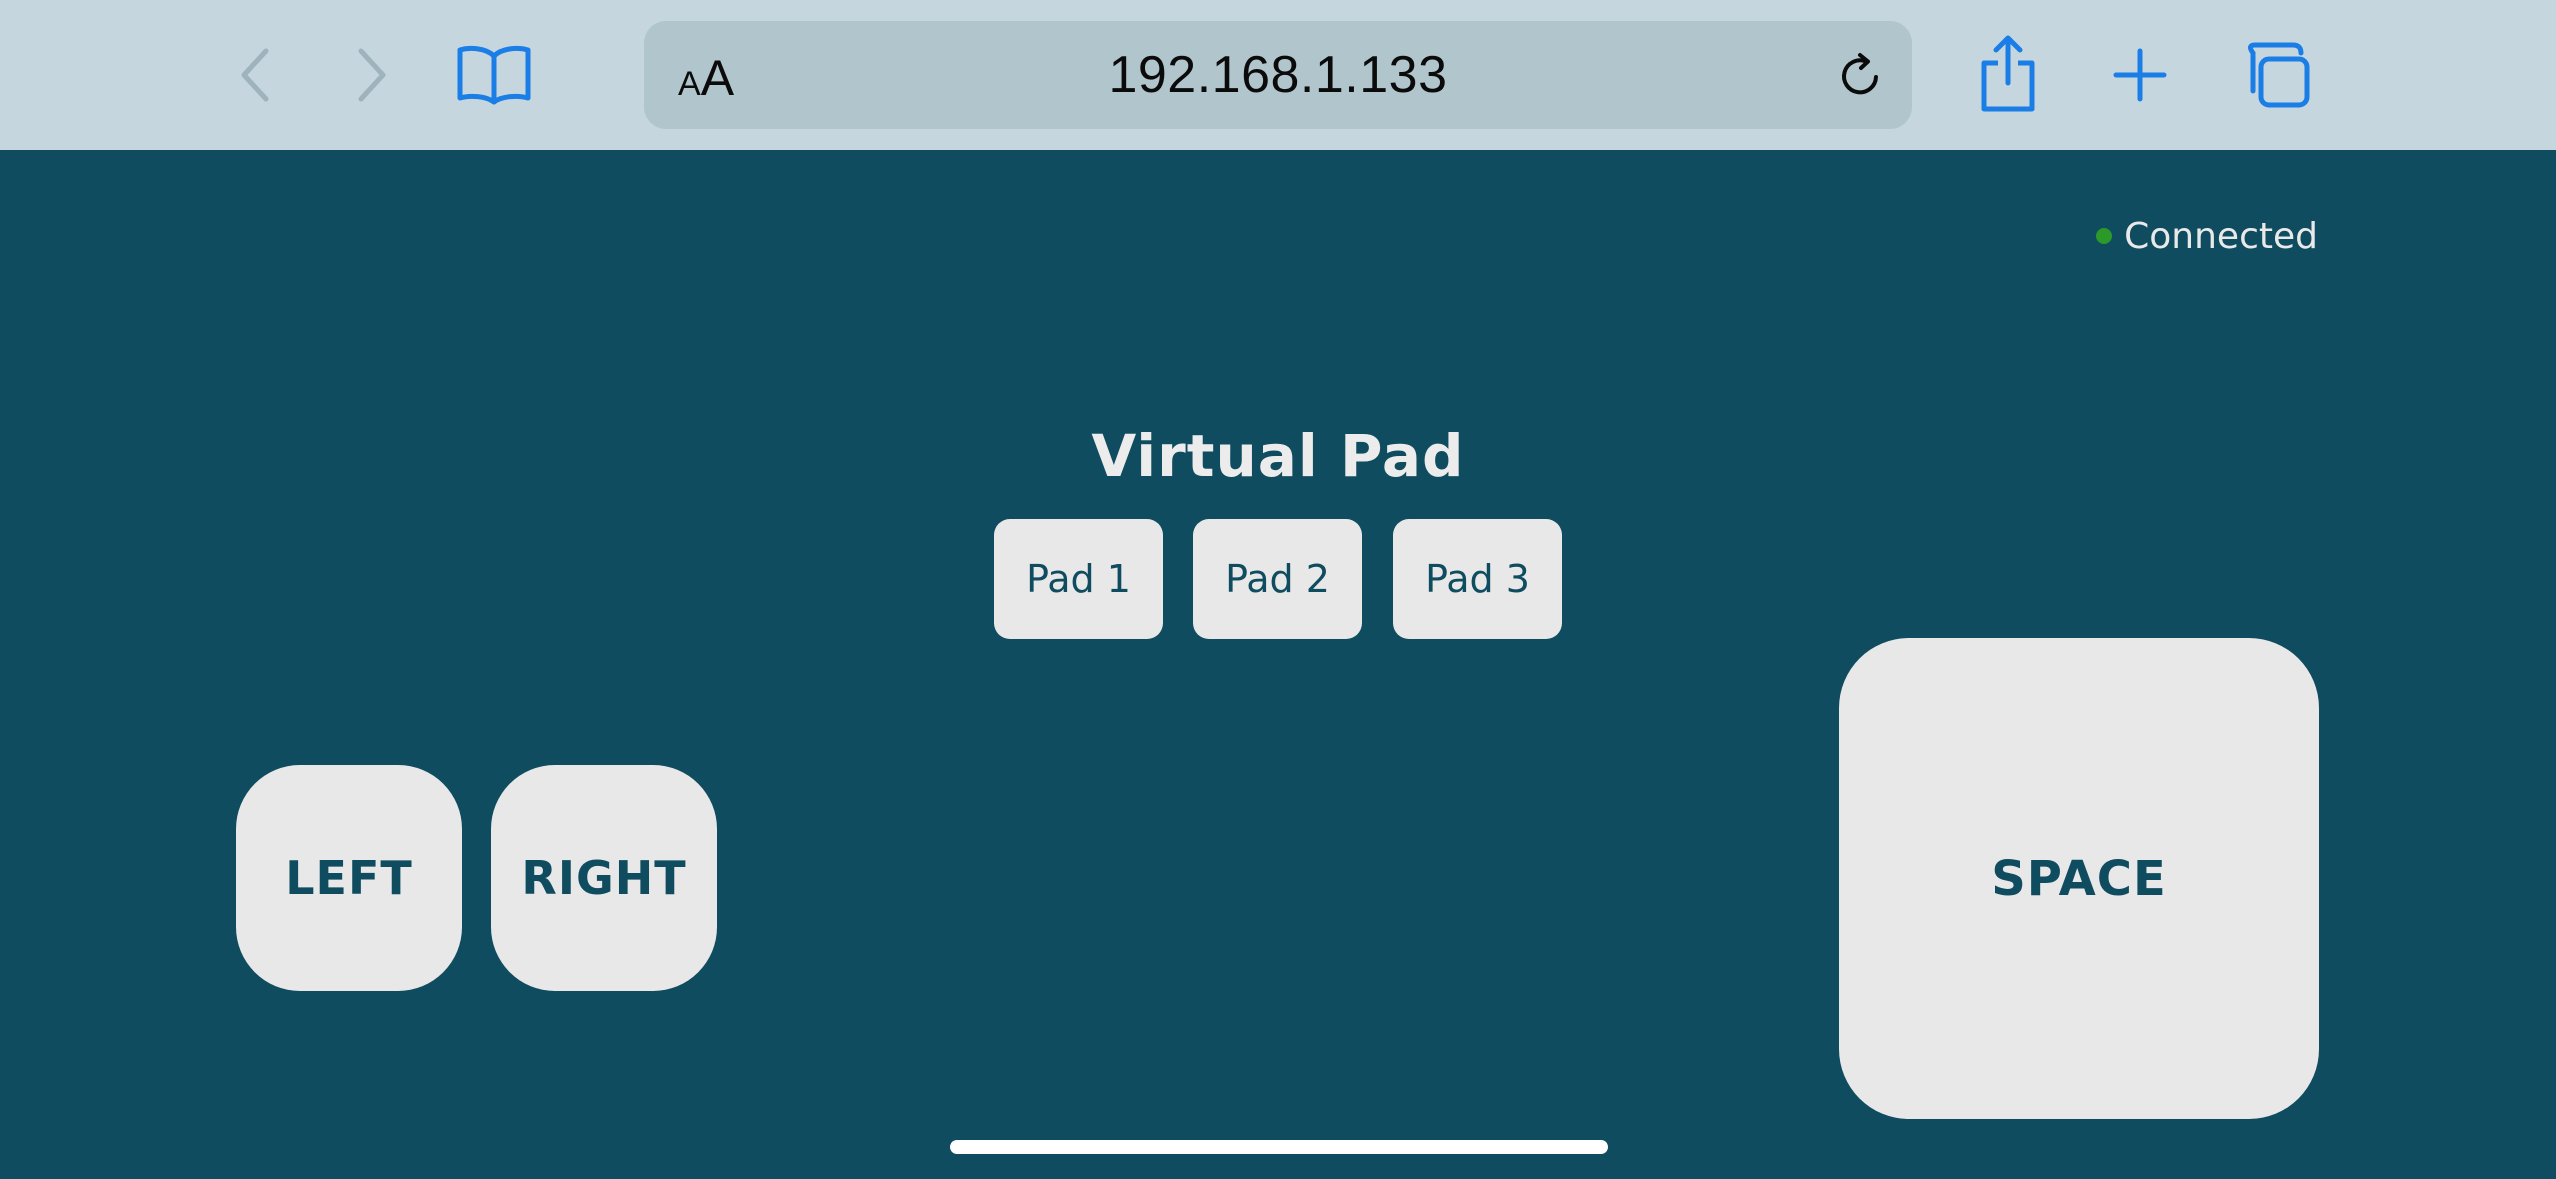 The image size is (2556, 1179). I want to click on status-label: Connected, so click(2221, 236).